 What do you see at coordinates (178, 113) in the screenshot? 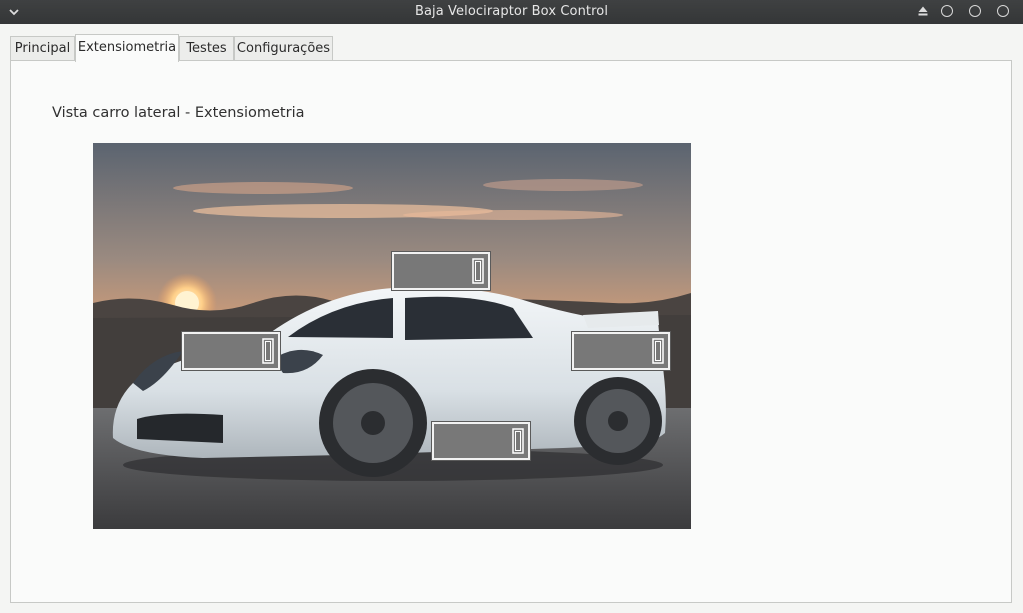
I see `page-title: Vista carro lateral - Extensiometria` at bounding box center [178, 113].